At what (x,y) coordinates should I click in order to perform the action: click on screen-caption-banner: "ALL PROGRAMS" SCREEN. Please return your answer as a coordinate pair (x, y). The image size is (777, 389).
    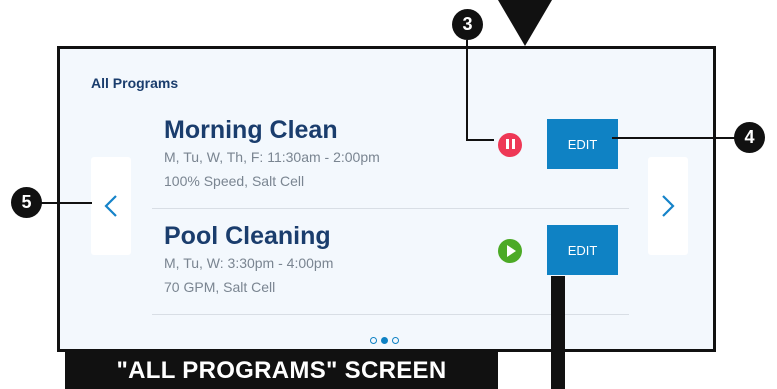
    Looking at the image, I should click on (281, 370).